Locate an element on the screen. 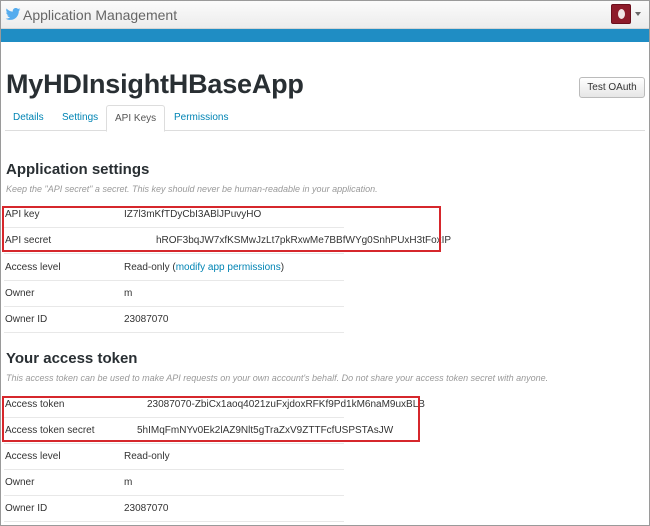 The image size is (650, 526). access-level-text: Read-only ( is located at coordinates (150, 267).